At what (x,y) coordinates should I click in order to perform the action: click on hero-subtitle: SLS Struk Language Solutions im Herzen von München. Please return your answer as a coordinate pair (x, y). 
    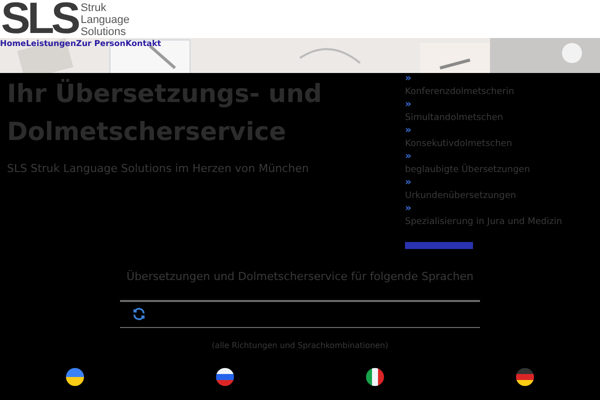
    Looking at the image, I should click on (158, 169).